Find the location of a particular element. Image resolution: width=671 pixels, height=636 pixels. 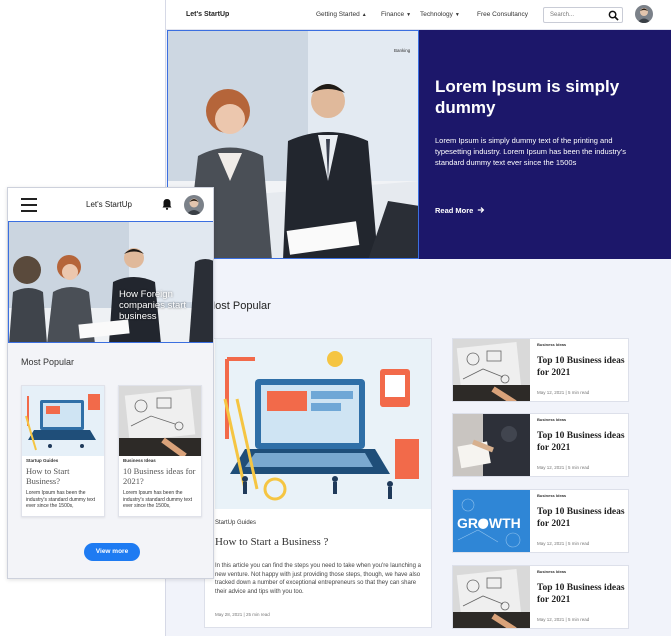

view-more-button: View more is located at coordinates (112, 552).